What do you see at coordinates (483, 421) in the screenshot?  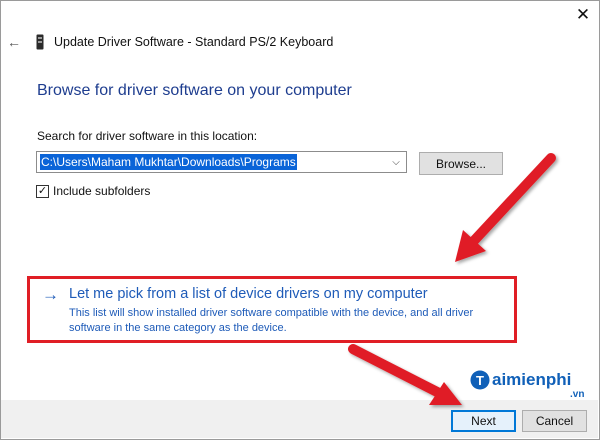 I see `next-button: Next` at bounding box center [483, 421].